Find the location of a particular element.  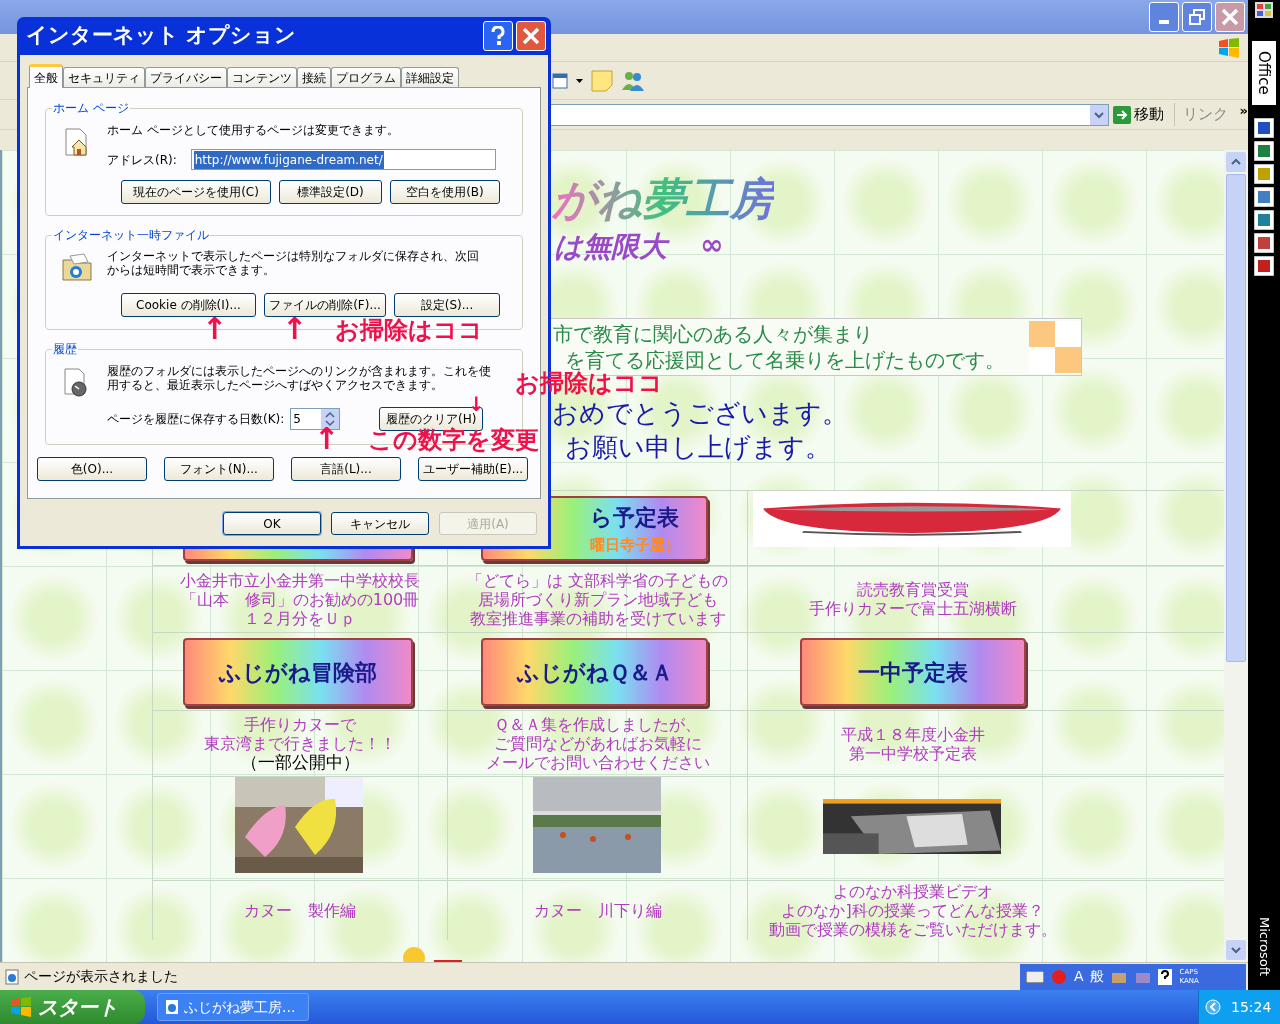

rainbow-button: ふじがねＱ＆Ａ is located at coordinates (594, 672).